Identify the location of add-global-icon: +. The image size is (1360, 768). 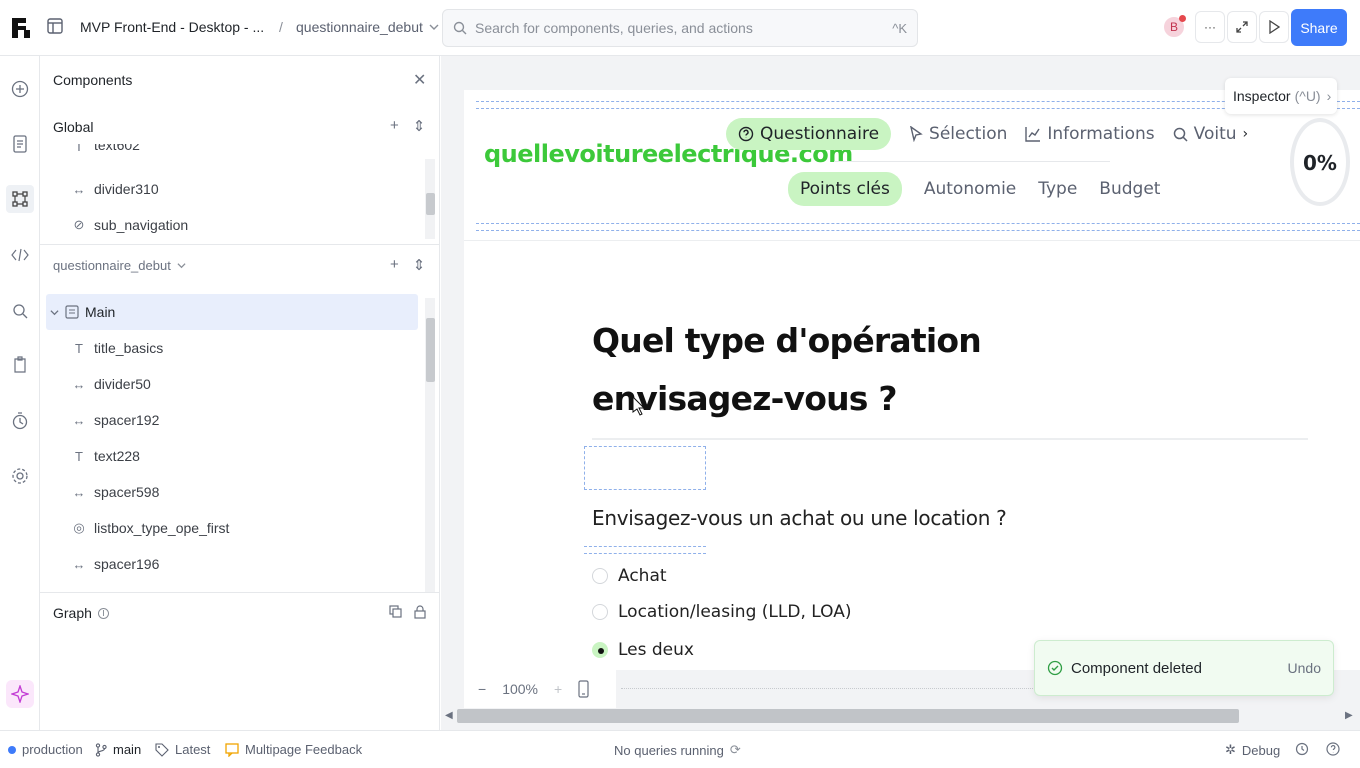
(394, 126).